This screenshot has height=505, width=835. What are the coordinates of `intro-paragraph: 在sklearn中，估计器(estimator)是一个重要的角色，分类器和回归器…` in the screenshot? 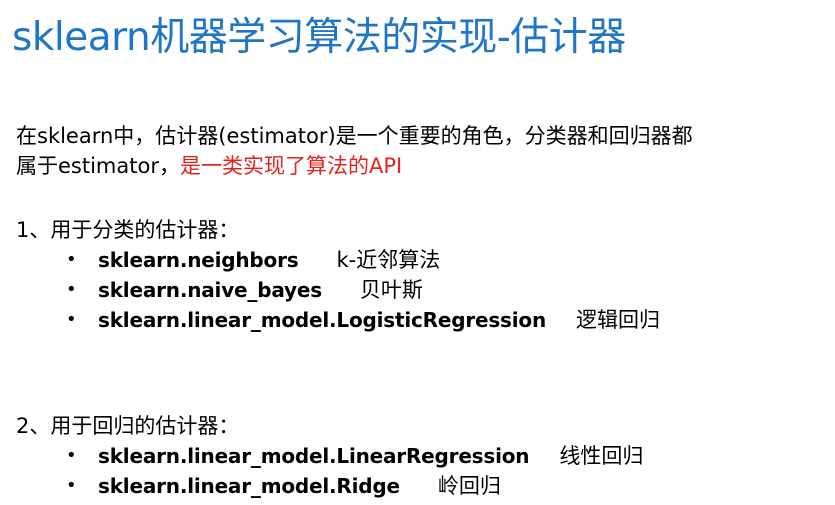 It's located at (354, 151).